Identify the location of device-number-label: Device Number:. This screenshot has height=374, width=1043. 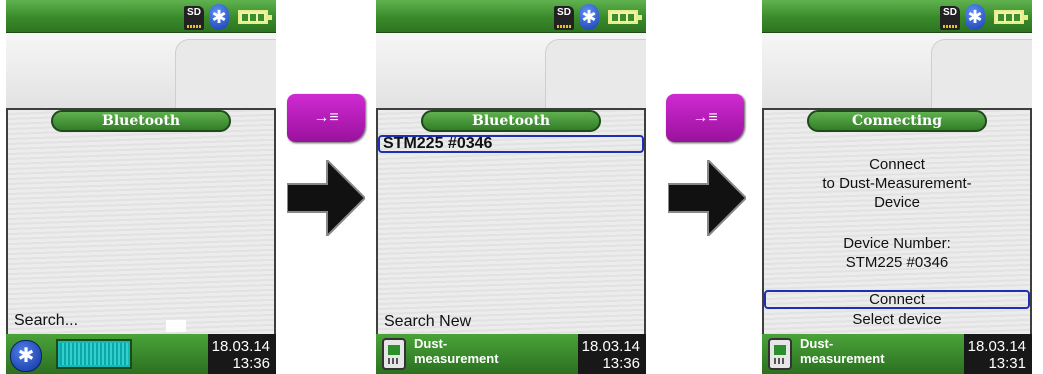
(897, 243).